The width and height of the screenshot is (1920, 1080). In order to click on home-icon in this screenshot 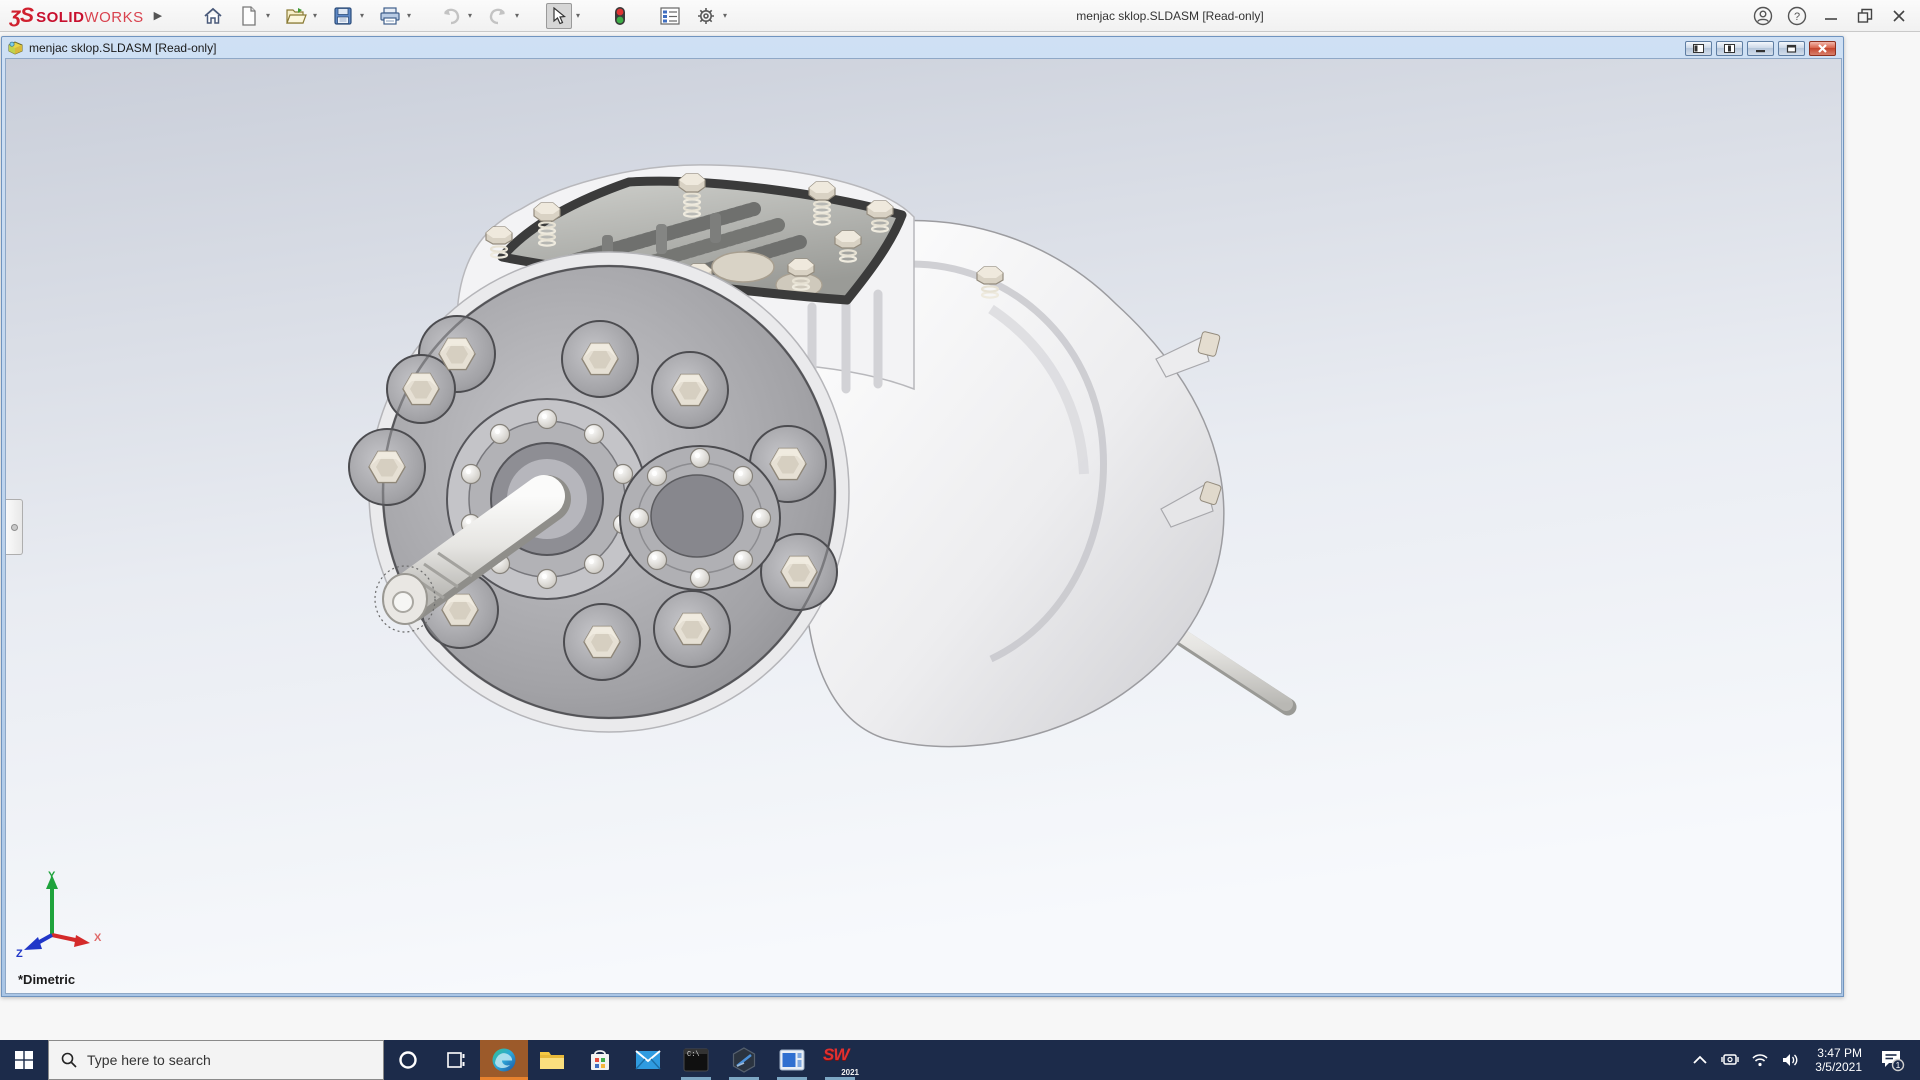, I will do `click(213, 15)`.